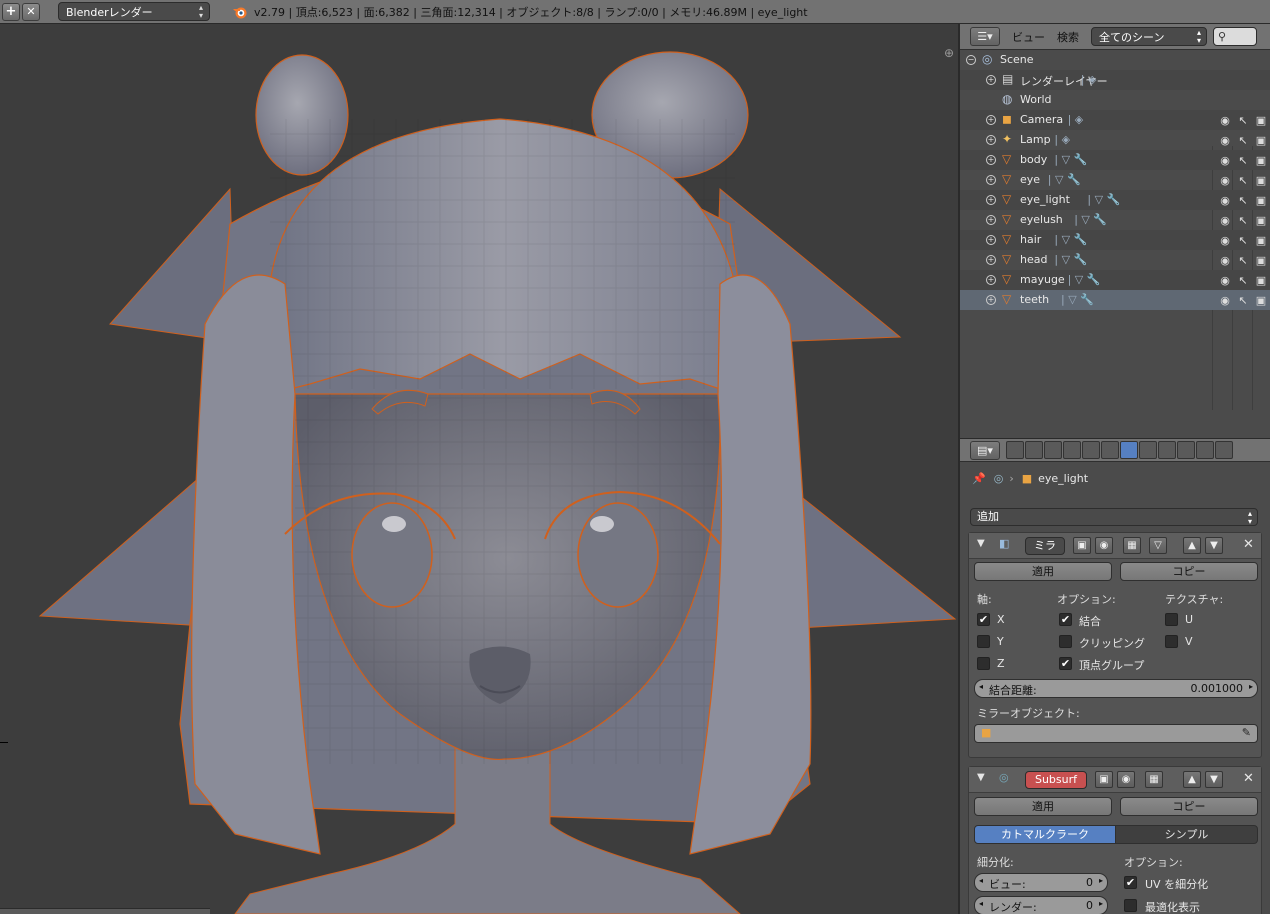  Describe the element at coordinates (1224, 450) in the screenshot. I see `physics-tab-icon` at that location.